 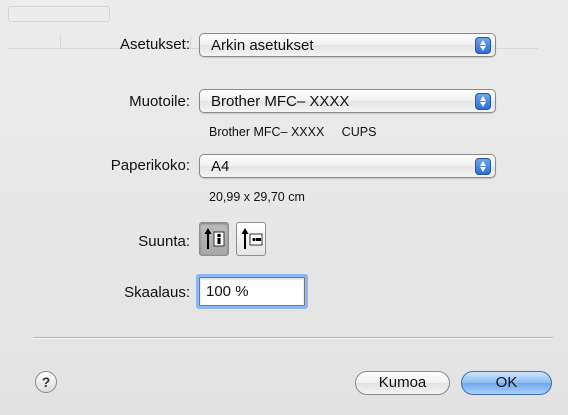 I want to click on settings-popup-value: Arkin asetukset, so click(x=262, y=45).